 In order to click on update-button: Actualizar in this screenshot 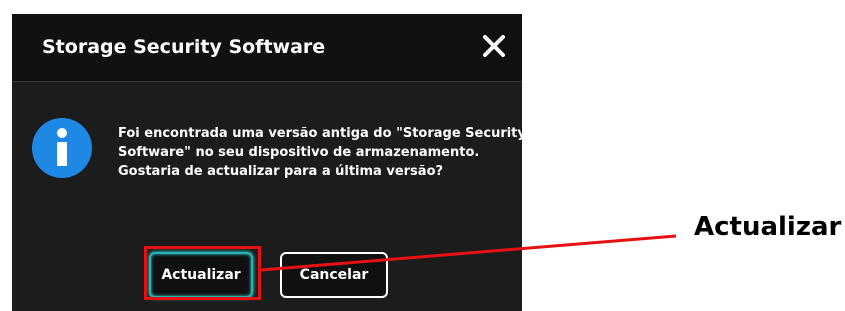, I will do `click(201, 275)`.